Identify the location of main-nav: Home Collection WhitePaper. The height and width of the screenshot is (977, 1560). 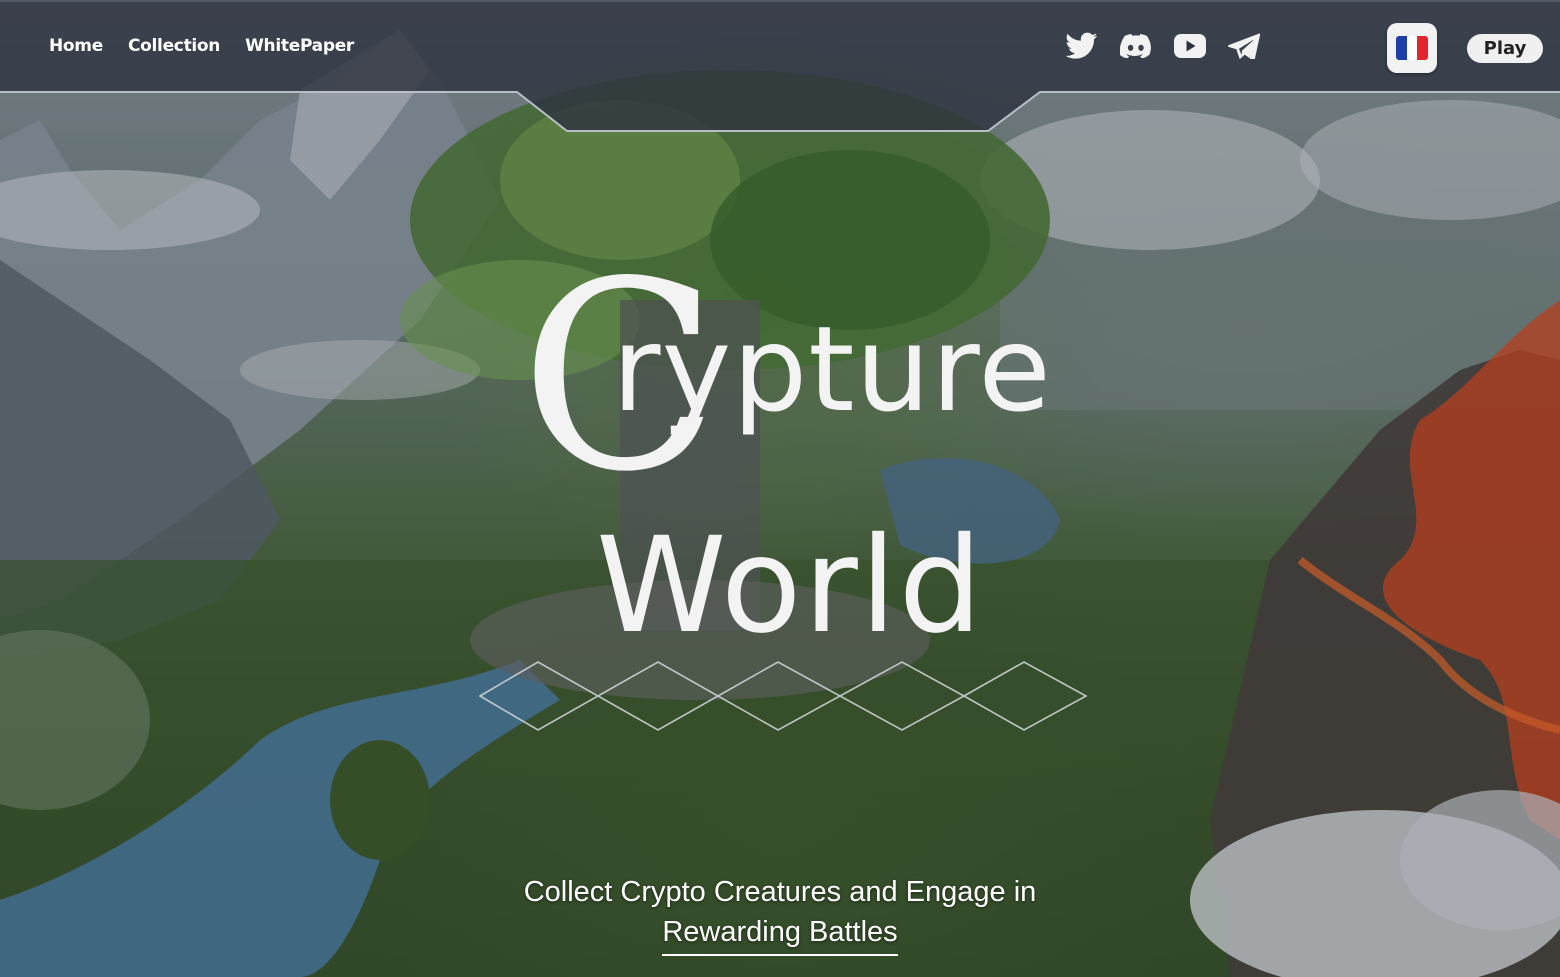
(201, 46).